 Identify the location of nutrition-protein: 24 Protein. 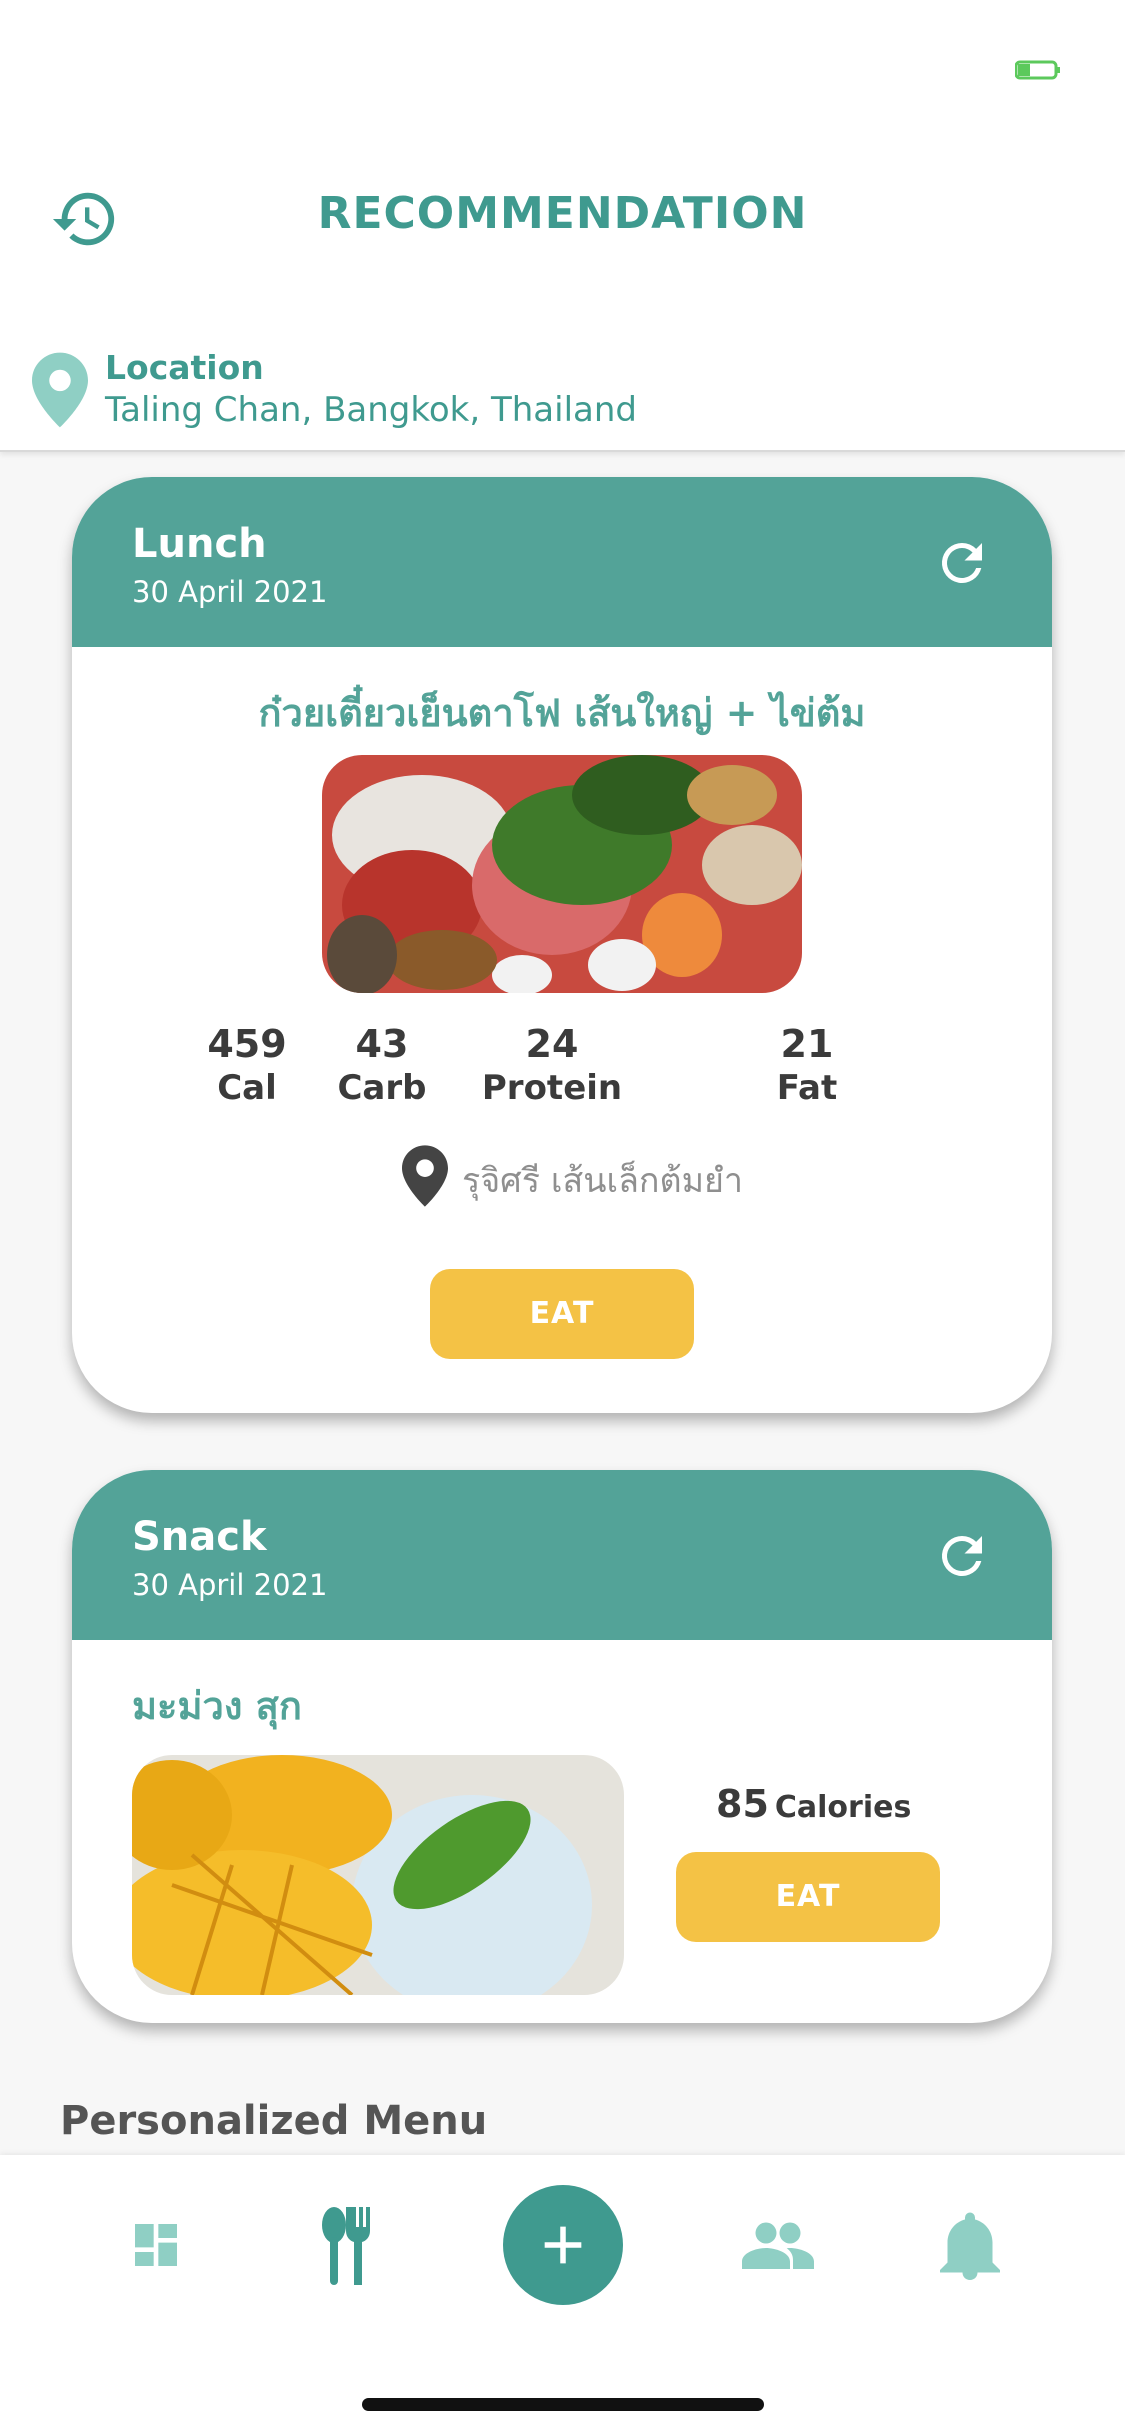
(552, 1065).